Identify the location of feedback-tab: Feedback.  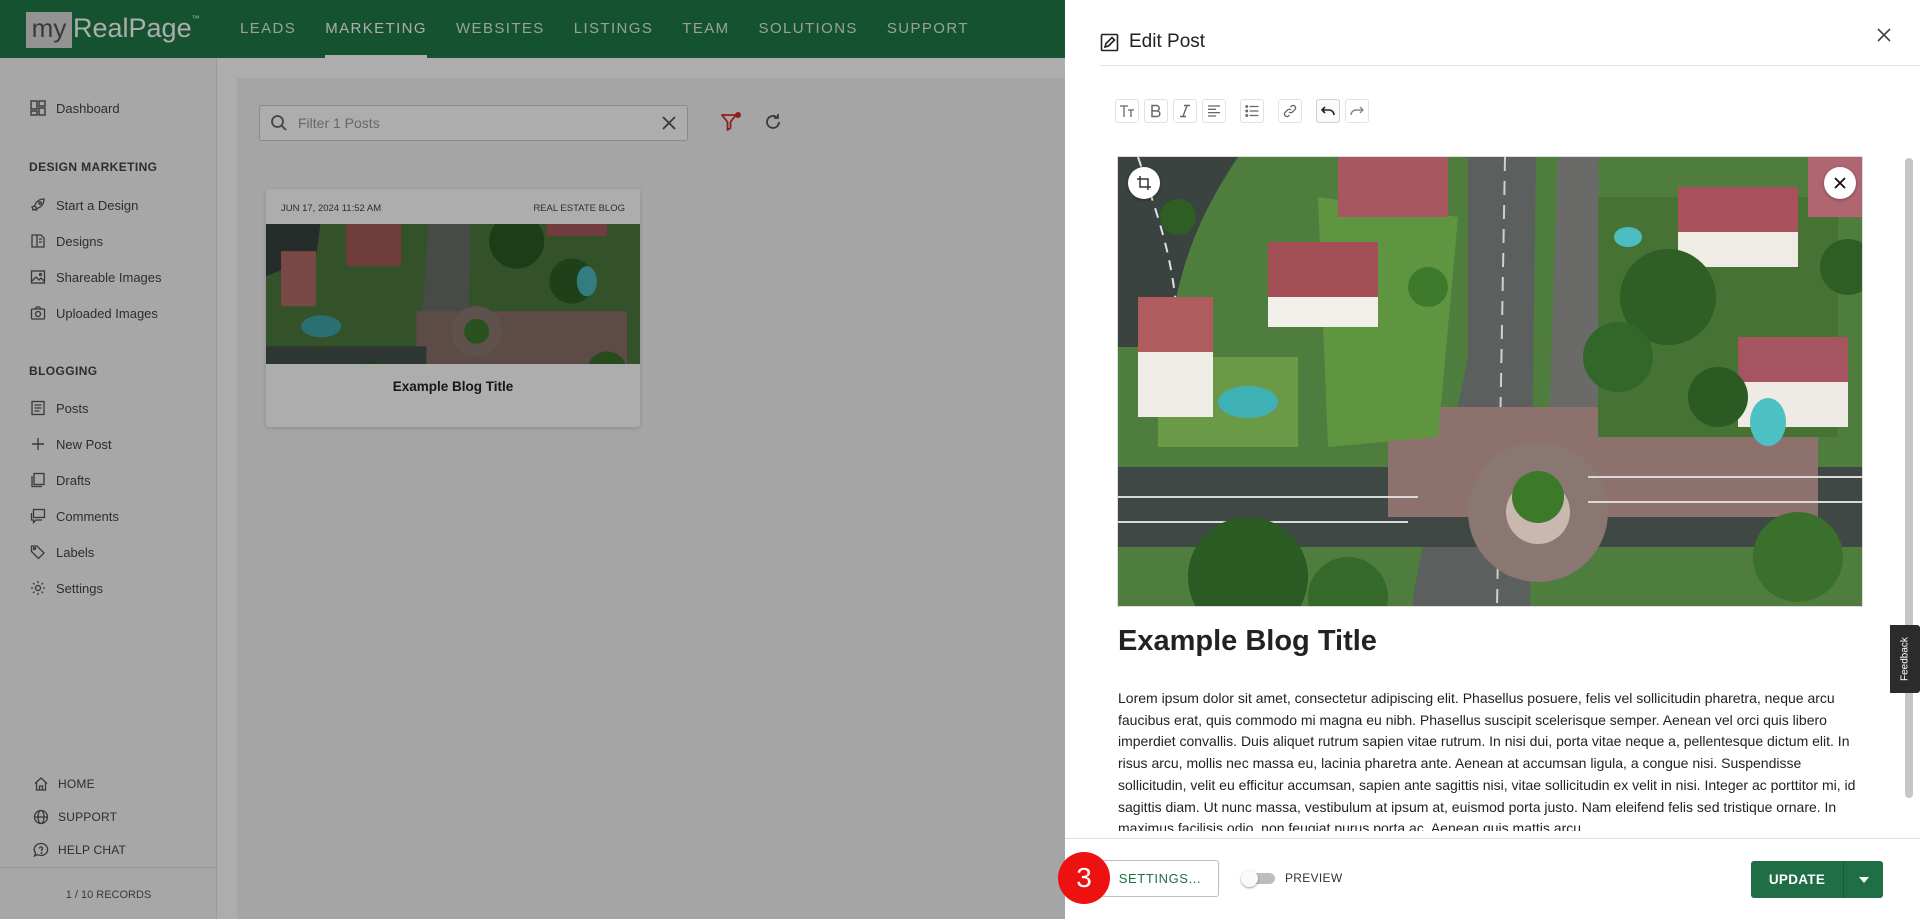
(1905, 659).